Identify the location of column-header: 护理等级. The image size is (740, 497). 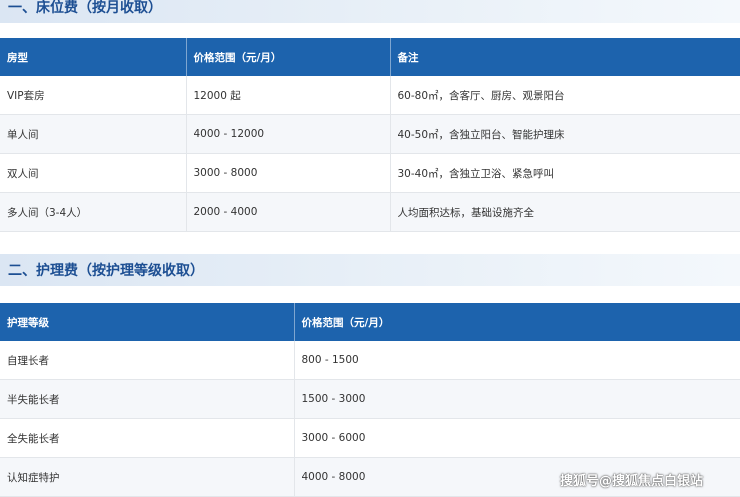
(147, 322).